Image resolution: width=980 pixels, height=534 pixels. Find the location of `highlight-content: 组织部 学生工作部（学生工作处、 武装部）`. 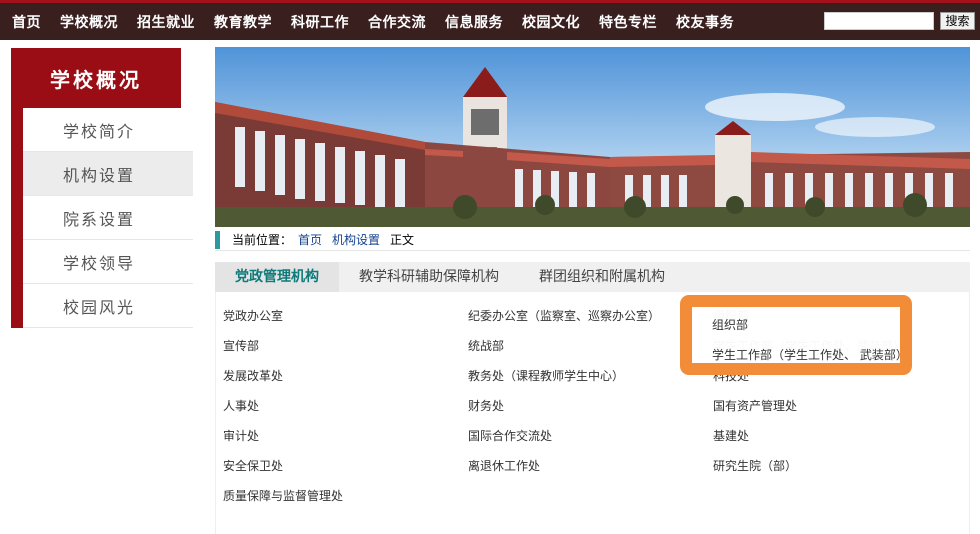

highlight-content: 组织部 学生工作部（学生工作处、 武装部） is located at coordinates (810, 345).